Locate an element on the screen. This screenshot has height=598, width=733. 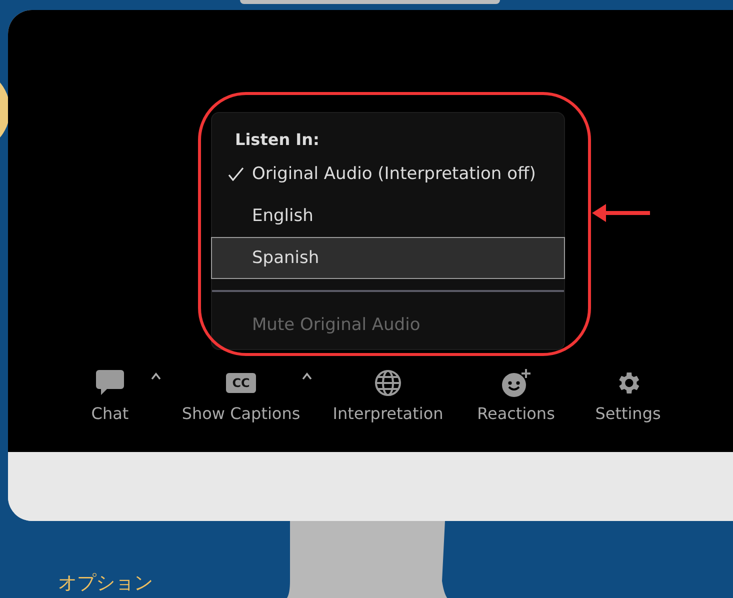
menu-title: Listen In: is located at coordinates (277, 140).